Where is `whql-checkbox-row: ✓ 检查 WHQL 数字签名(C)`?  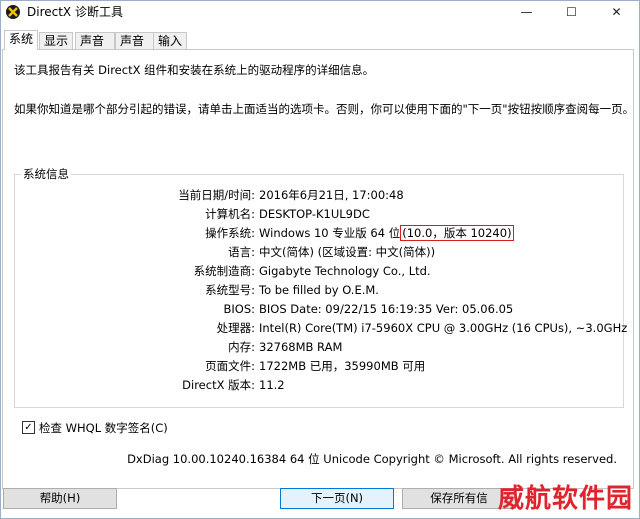
whql-checkbox-row: ✓ 检查 WHQL 数字签名(C) is located at coordinates (95, 428).